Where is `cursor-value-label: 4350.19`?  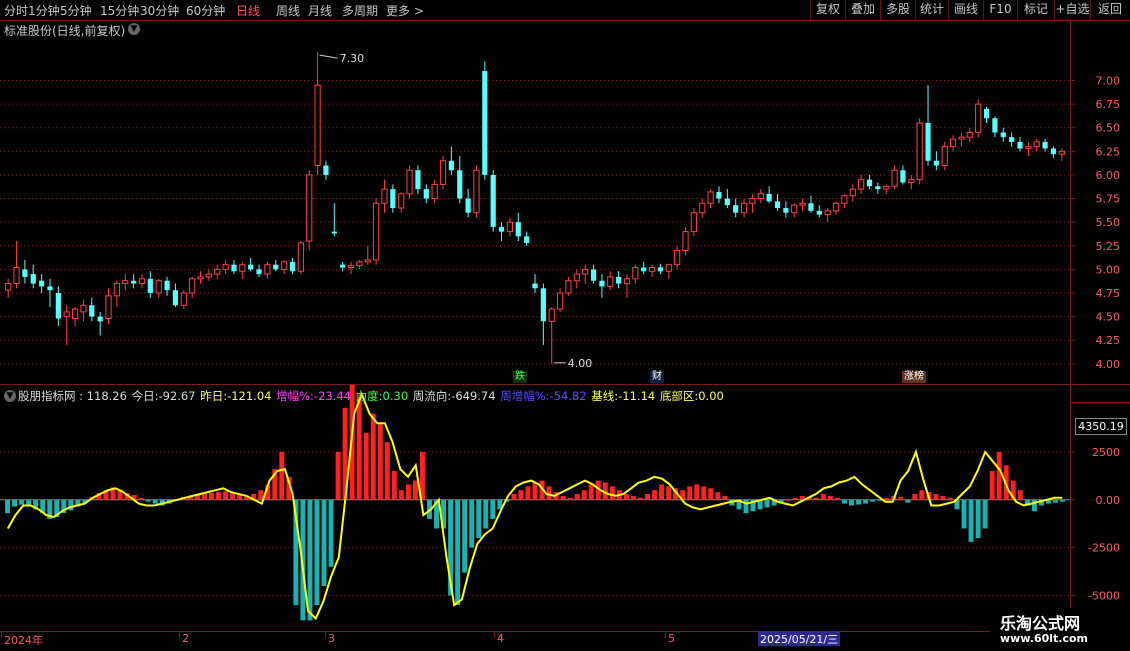
cursor-value-label: 4350.19 is located at coordinates (1101, 426).